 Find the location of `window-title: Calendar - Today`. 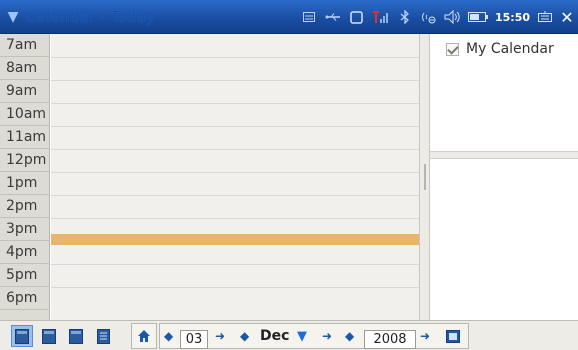

window-title: Calendar - Today is located at coordinates (90, 16).